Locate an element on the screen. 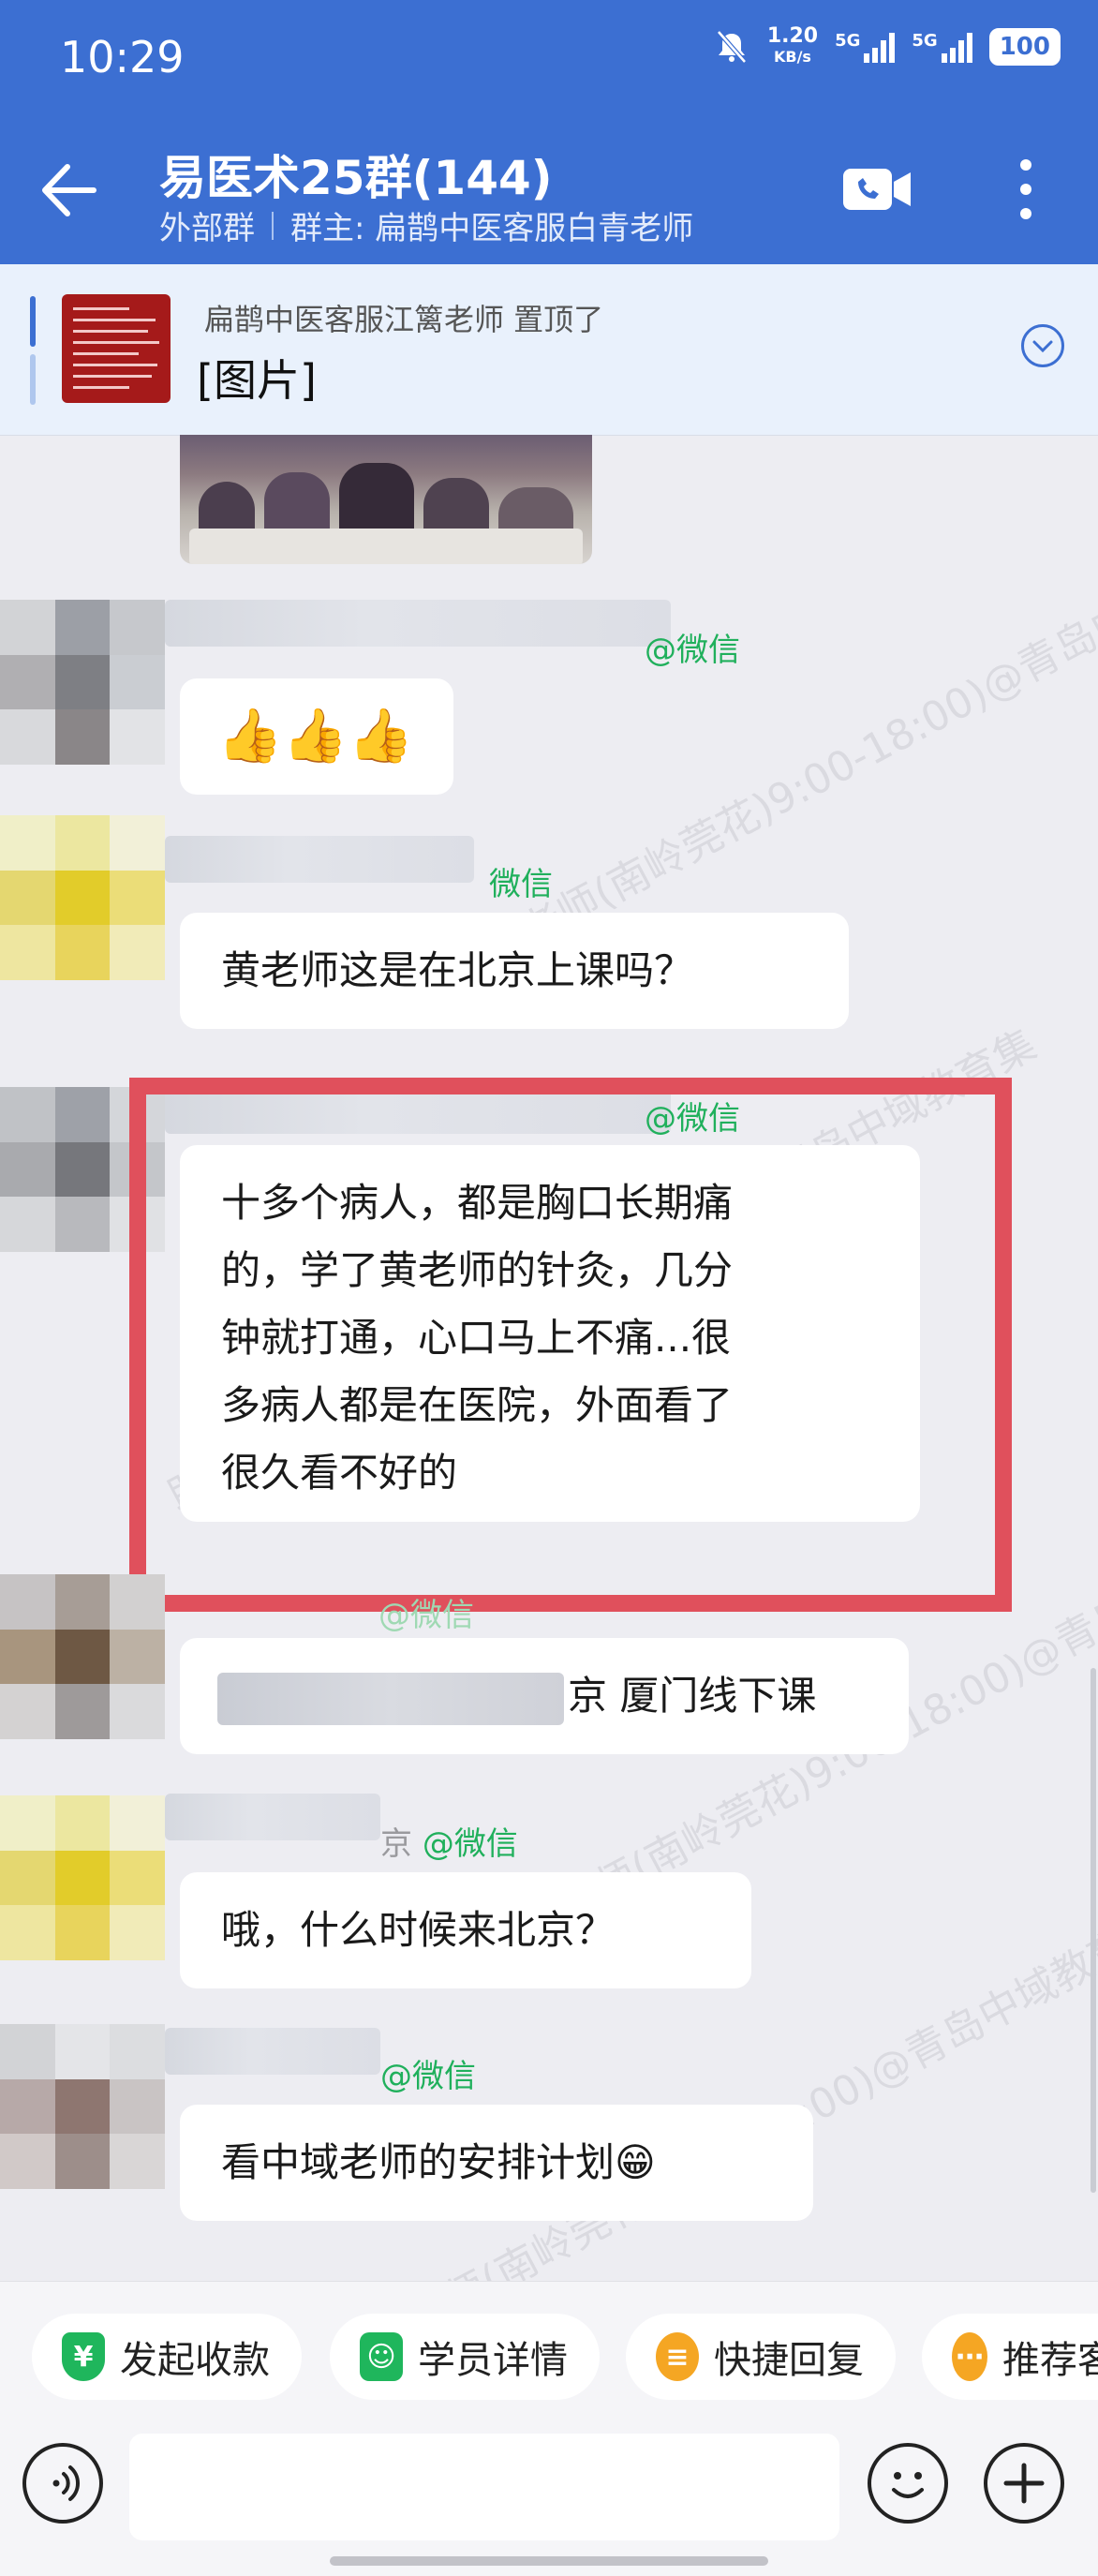  sender-source: 微信 is located at coordinates (521, 884).